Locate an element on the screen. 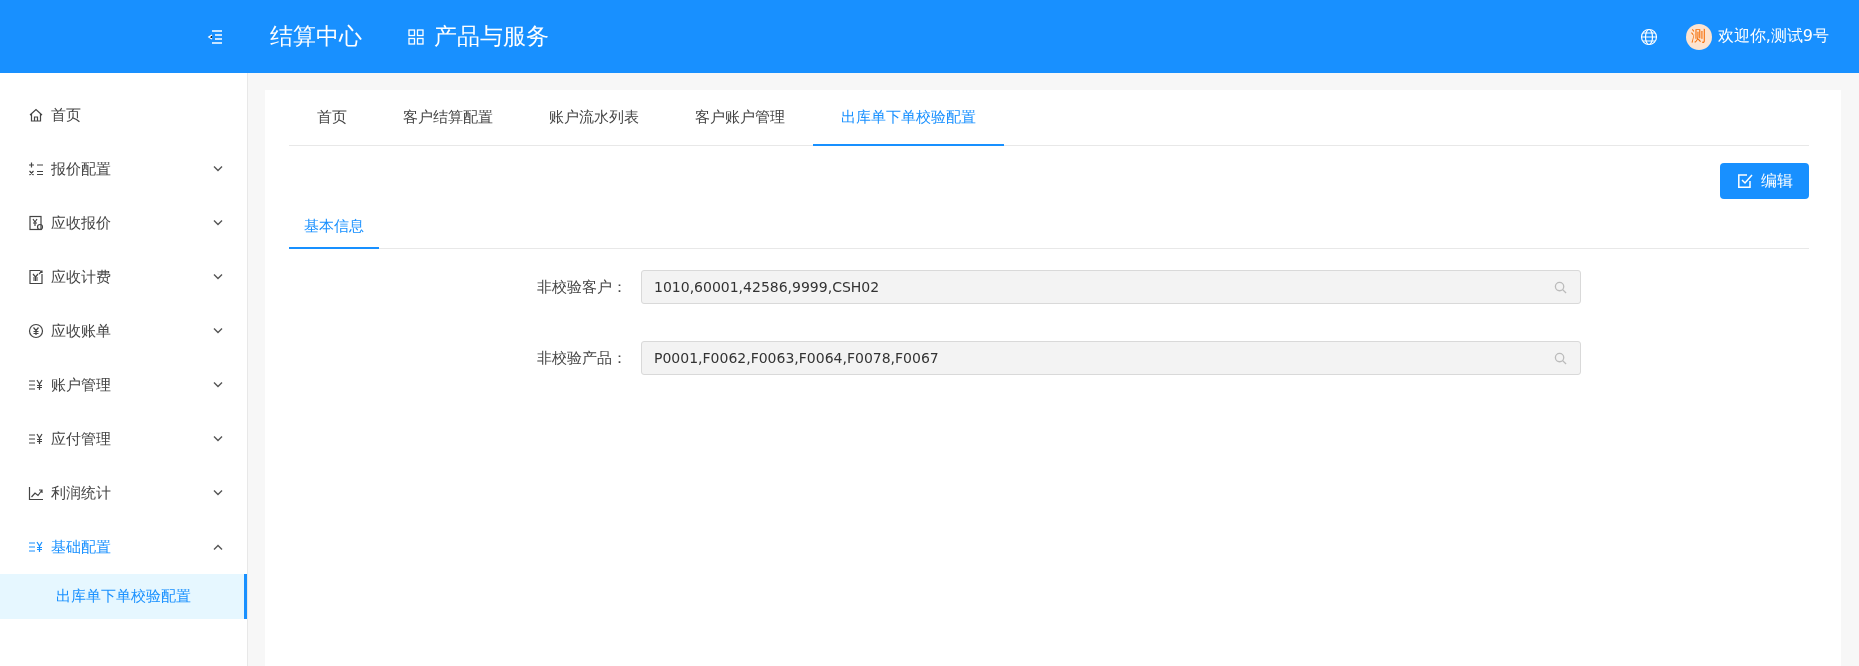 The width and height of the screenshot is (1859, 666). grid-icon is located at coordinates (416, 36).